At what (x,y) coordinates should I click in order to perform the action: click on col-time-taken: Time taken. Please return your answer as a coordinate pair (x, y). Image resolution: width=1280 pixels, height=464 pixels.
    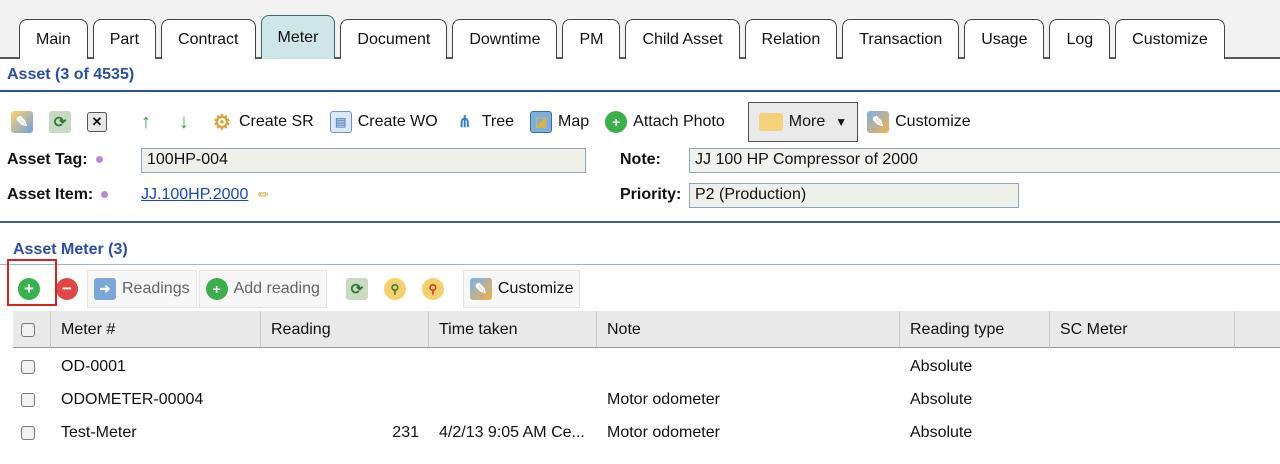
    Looking at the image, I should click on (513, 329).